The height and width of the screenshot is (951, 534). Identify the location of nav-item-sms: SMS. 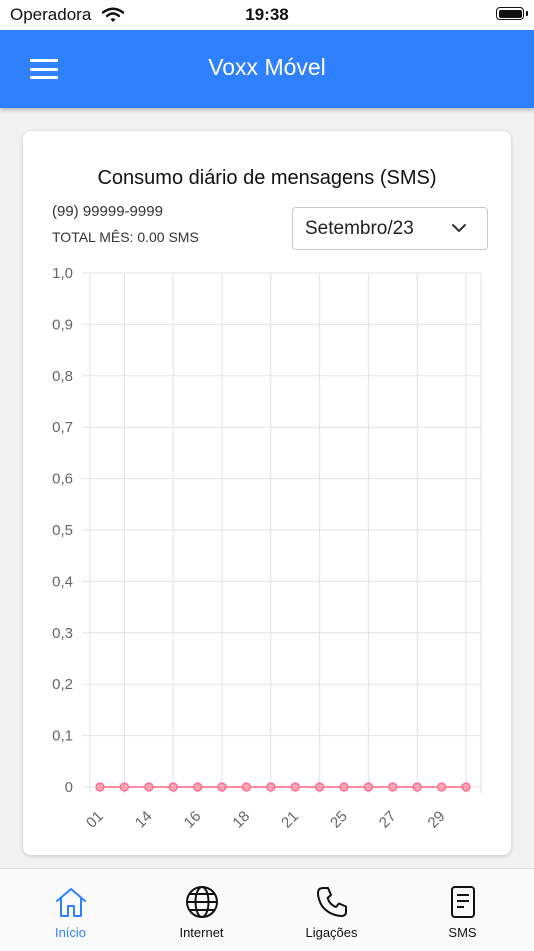
(462, 910).